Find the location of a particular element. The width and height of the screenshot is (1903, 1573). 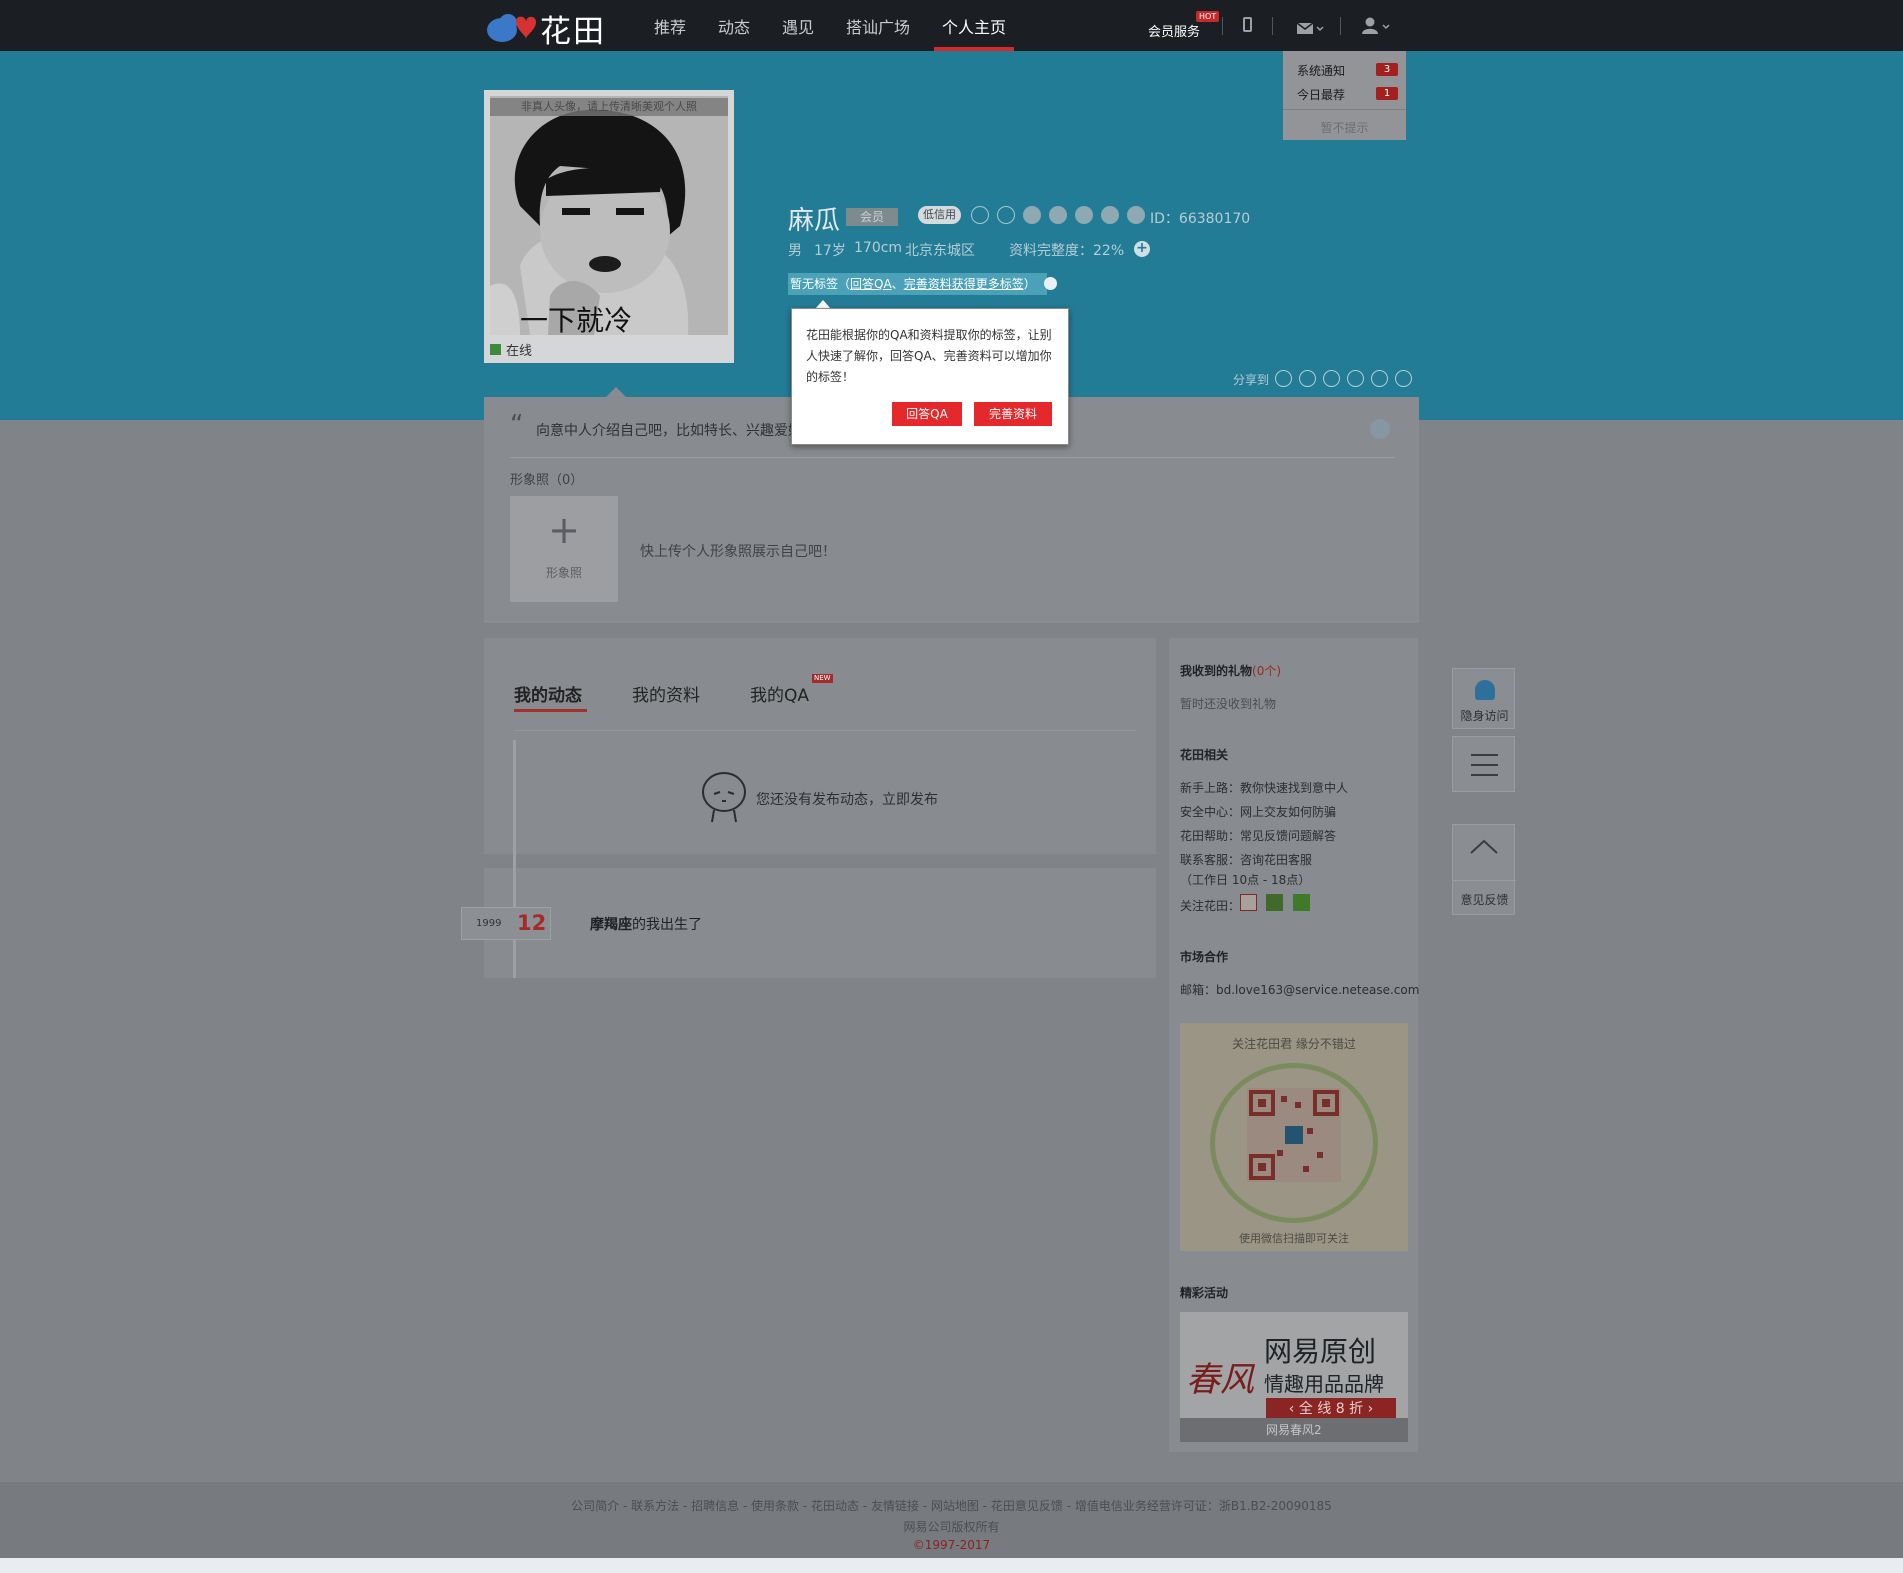

qq-share-icon is located at coordinates (1355, 378).